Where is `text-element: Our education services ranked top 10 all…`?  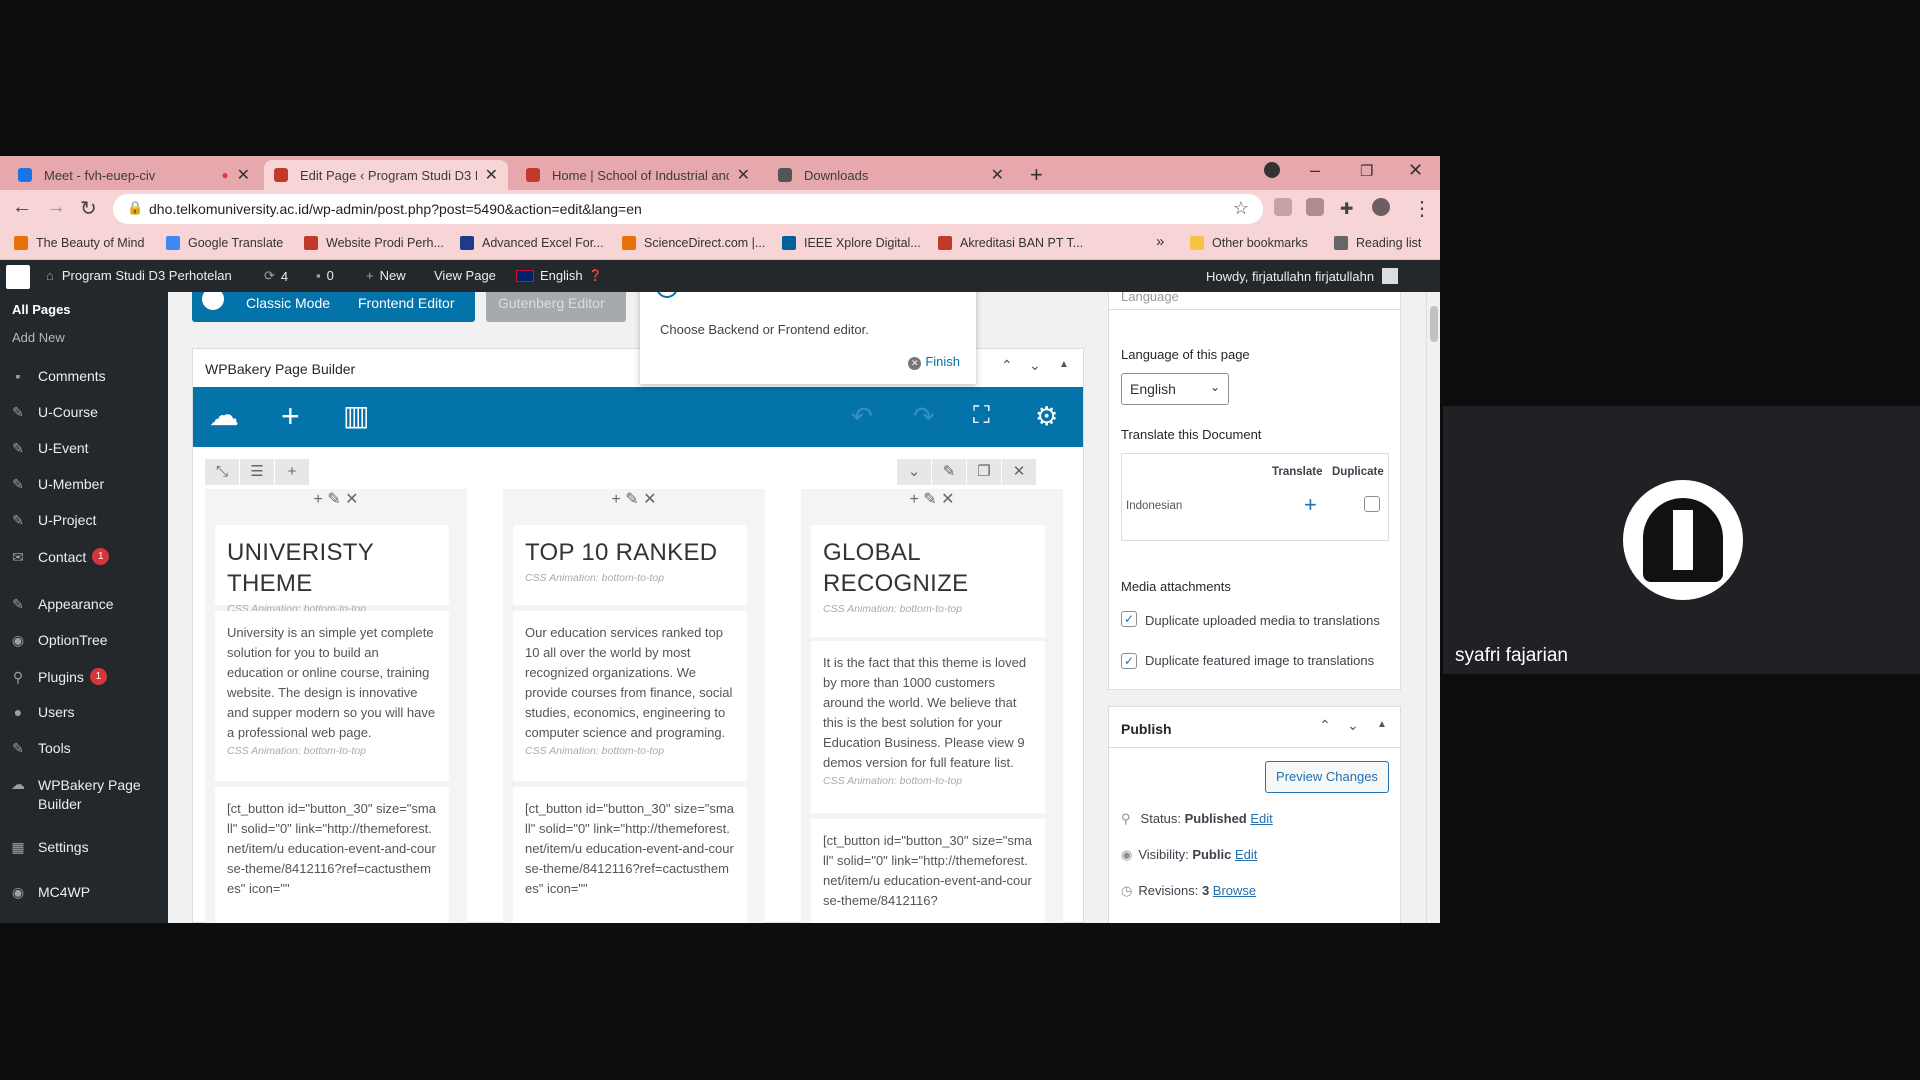
text-element: Our education services ranked top 10 all… is located at coordinates (630, 696).